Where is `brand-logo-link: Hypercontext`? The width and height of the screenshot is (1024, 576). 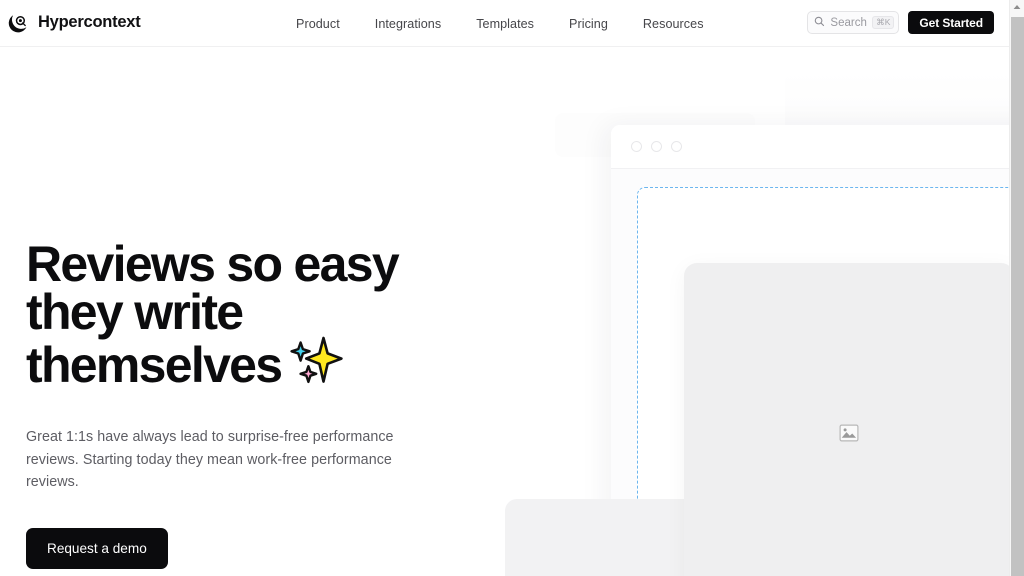
brand-logo-link: Hypercontext is located at coordinates (74, 22).